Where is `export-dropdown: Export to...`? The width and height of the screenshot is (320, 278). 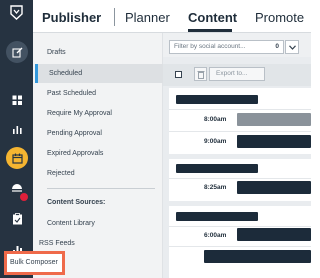 export-dropdown: Export to... is located at coordinates (237, 74).